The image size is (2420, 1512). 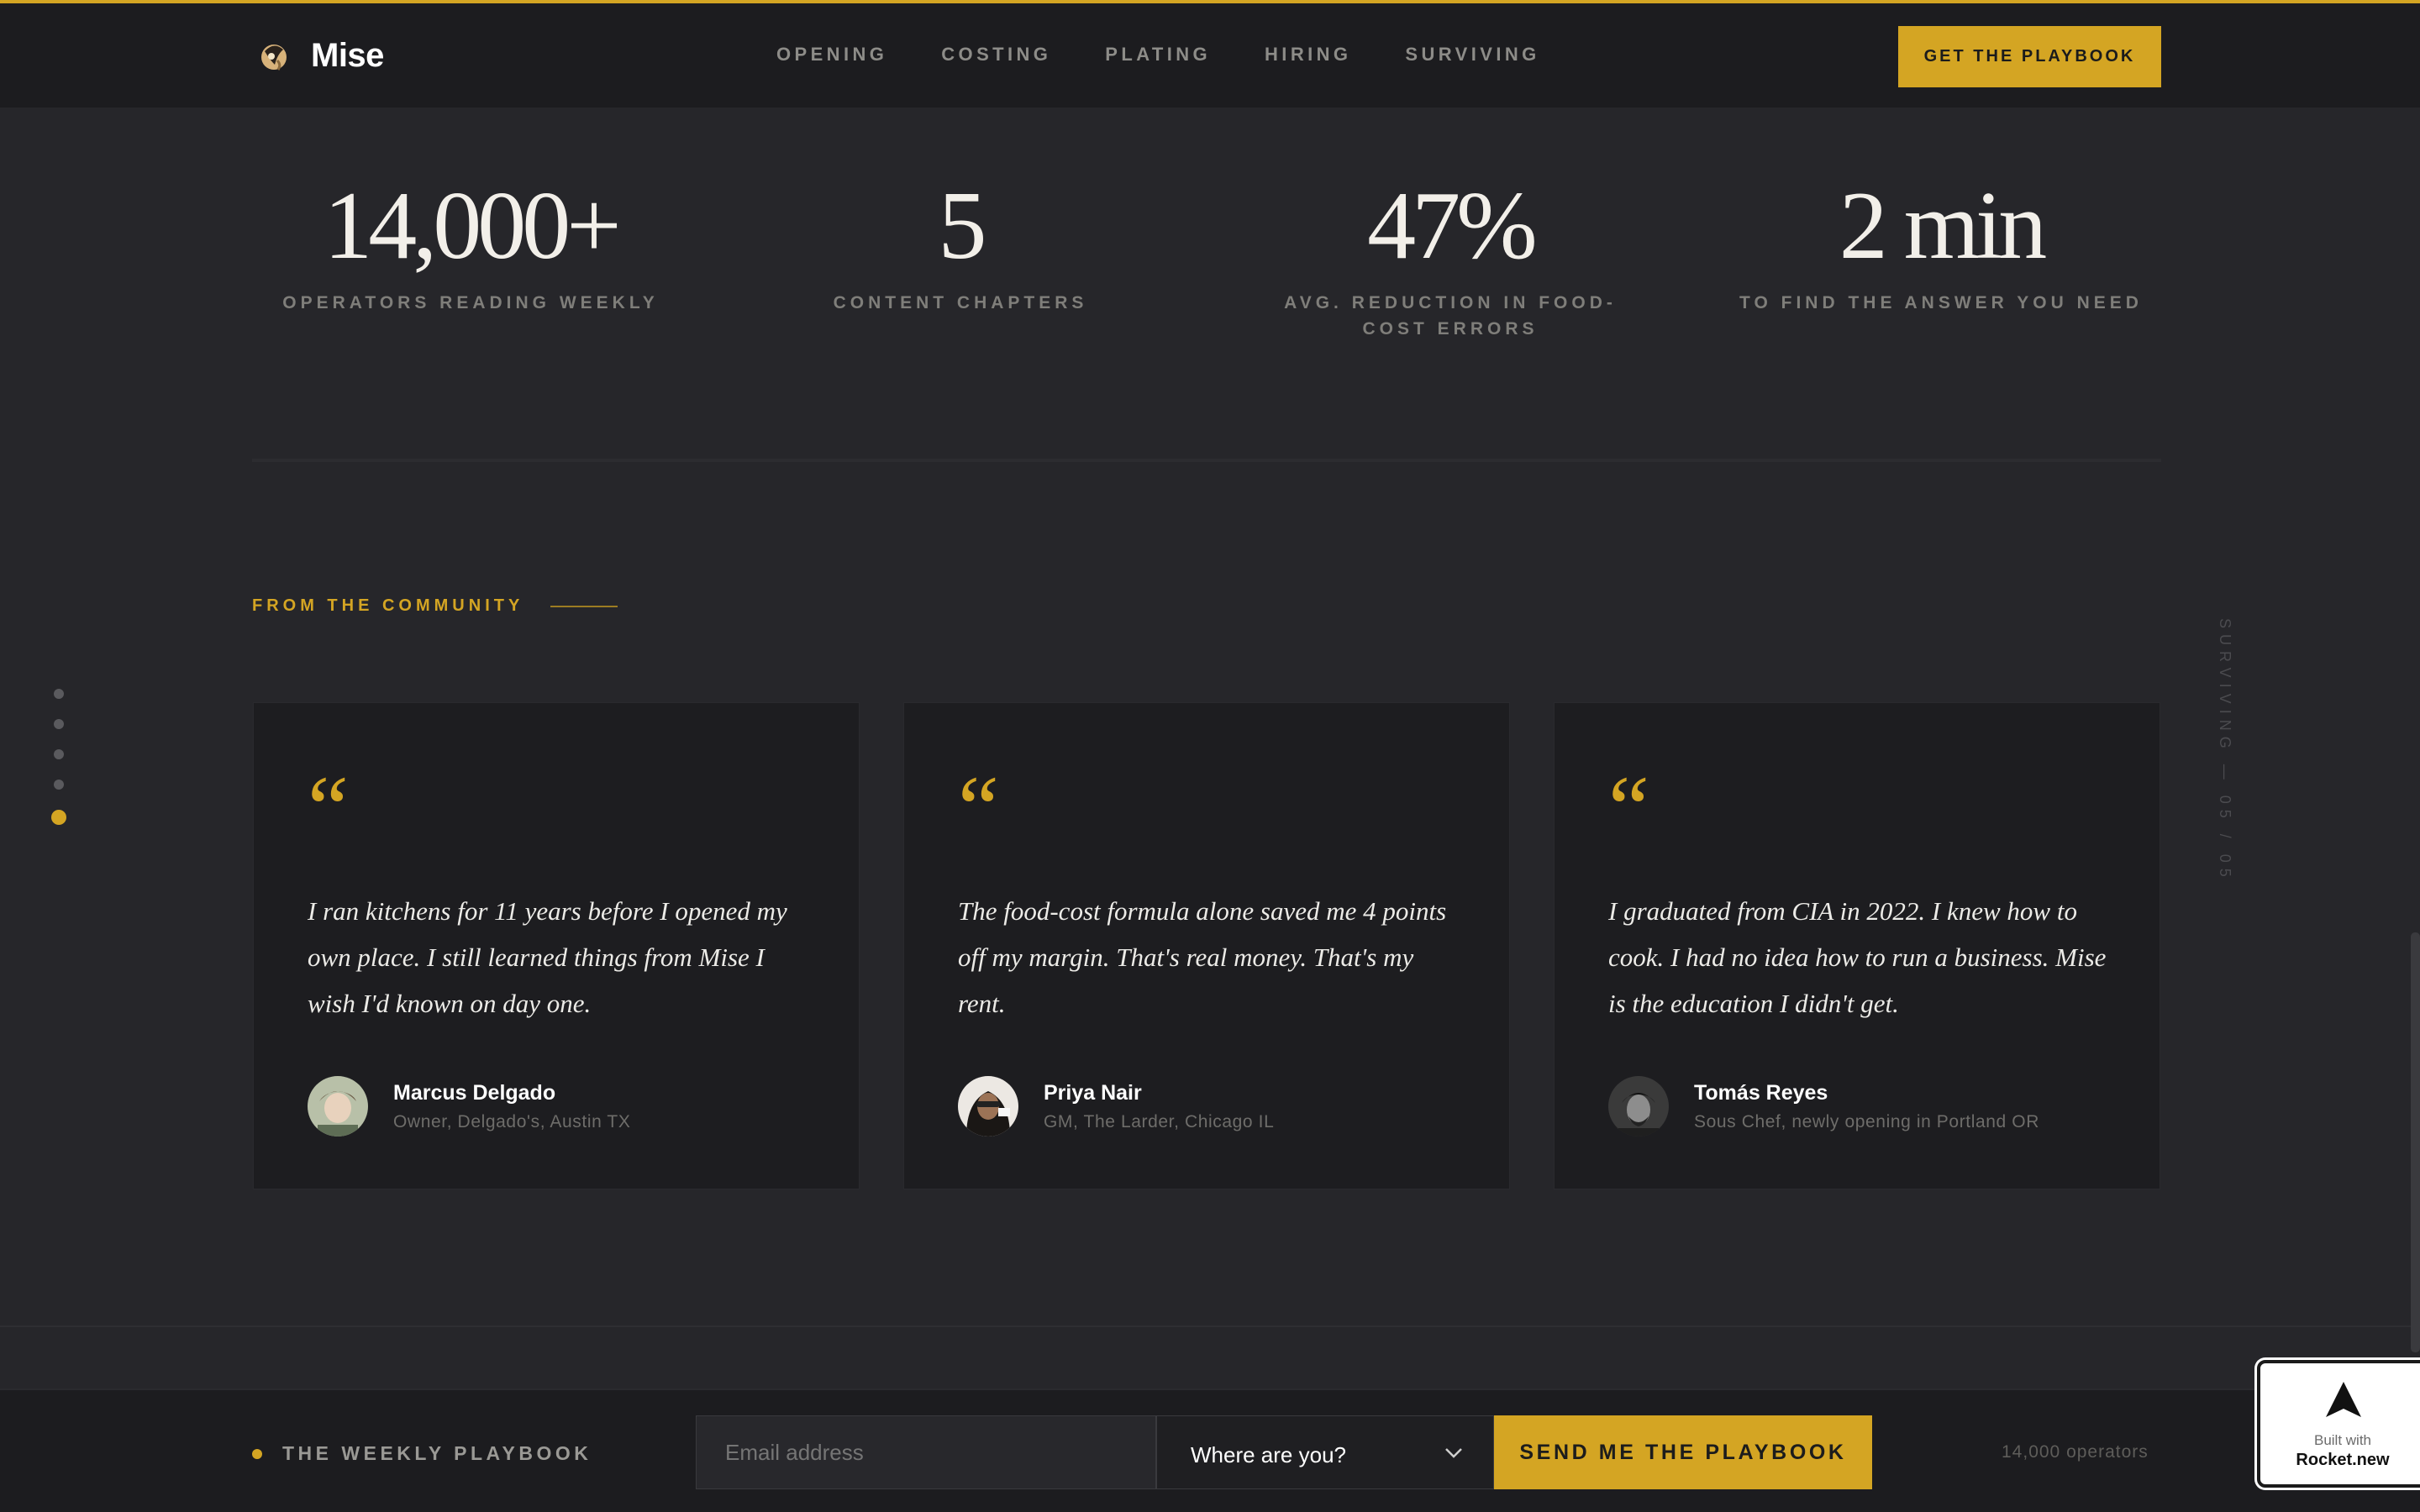 I want to click on get-playbook-button: GET THE PLAYBOOK, so click(x=2030, y=56).